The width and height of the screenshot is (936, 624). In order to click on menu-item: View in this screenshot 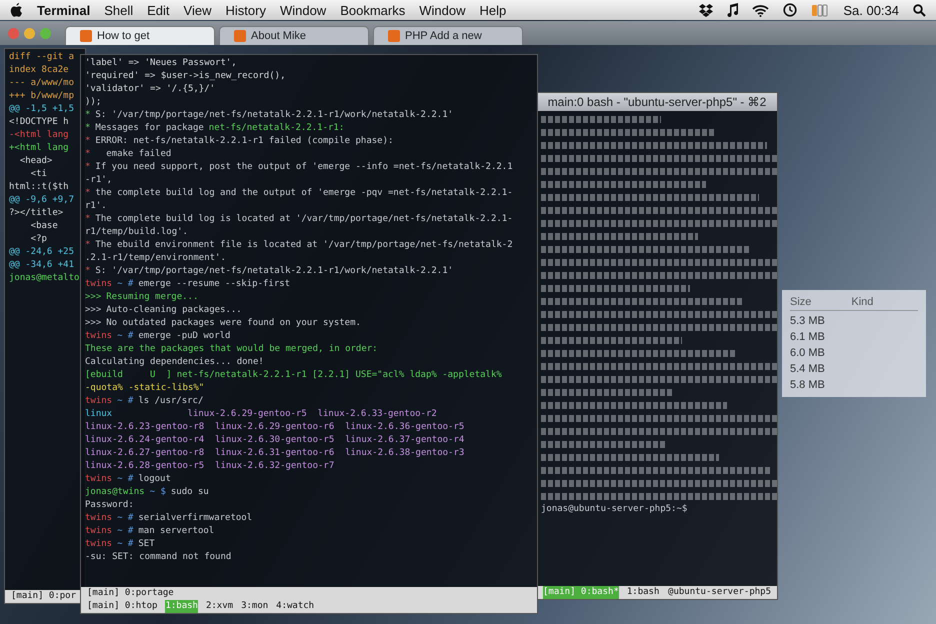, I will do `click(198, 10)`.